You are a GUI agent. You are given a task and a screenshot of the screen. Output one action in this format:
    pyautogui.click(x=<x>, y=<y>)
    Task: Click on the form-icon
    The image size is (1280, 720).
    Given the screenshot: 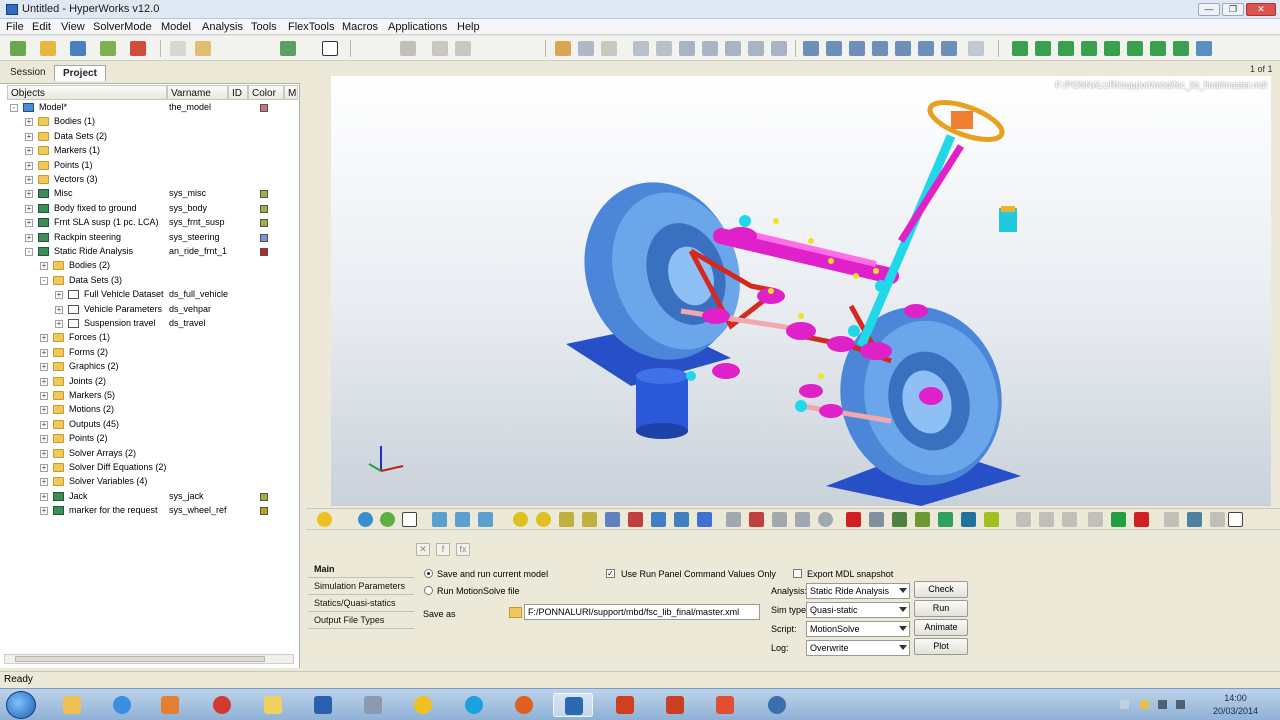 What is the action you would take?
    pyautogui.click(x=1023, y=519)
    